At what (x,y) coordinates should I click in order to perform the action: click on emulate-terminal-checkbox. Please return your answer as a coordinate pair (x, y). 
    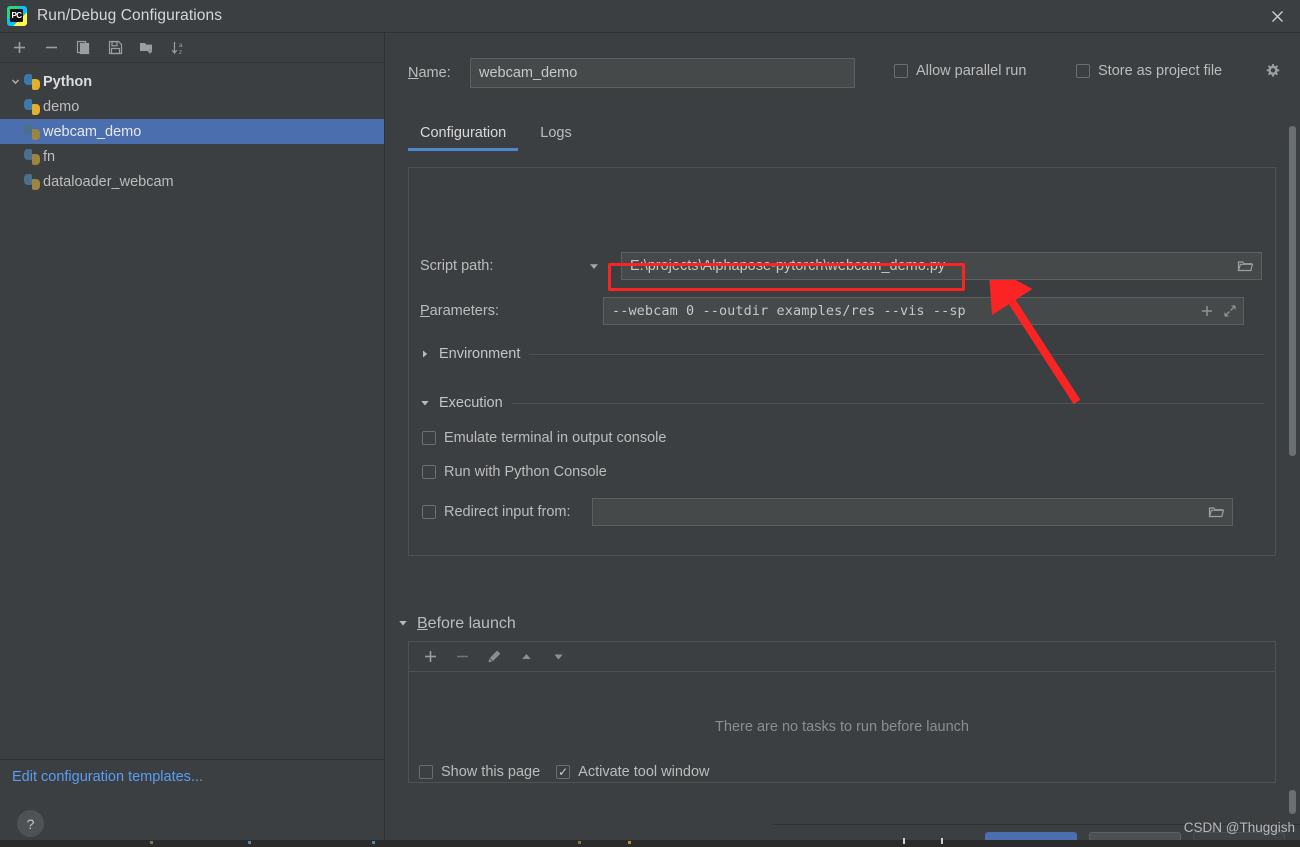
    Looking at the image, I should click on (429, 438).